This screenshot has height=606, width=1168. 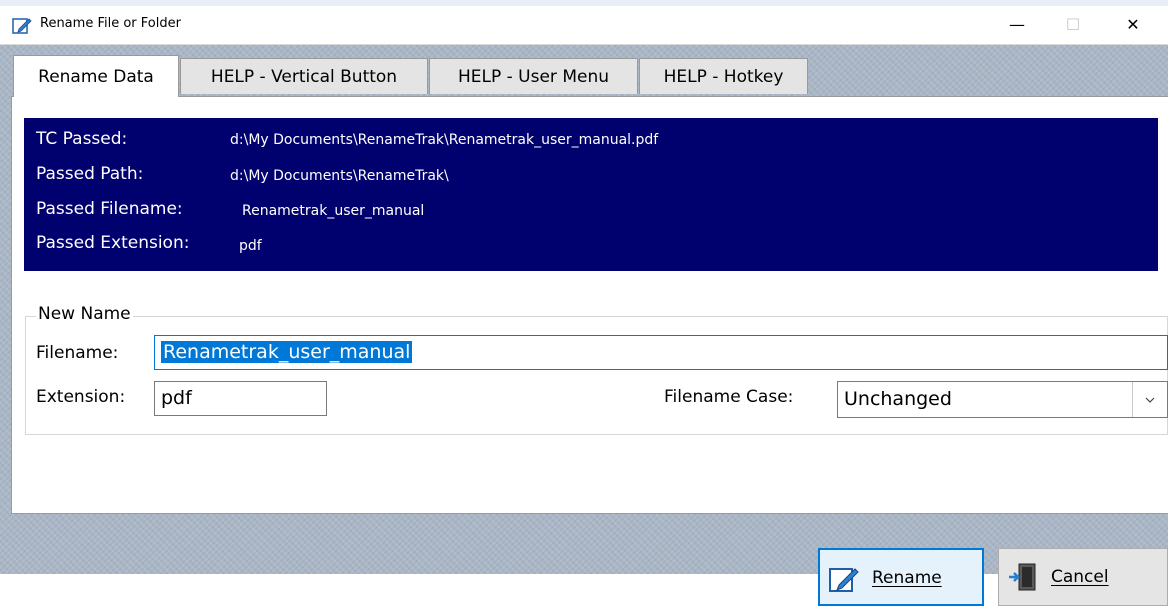 I want to click on passed-path-value: d:\My Documents\RenameTrak\, so click(x=339, y=176).